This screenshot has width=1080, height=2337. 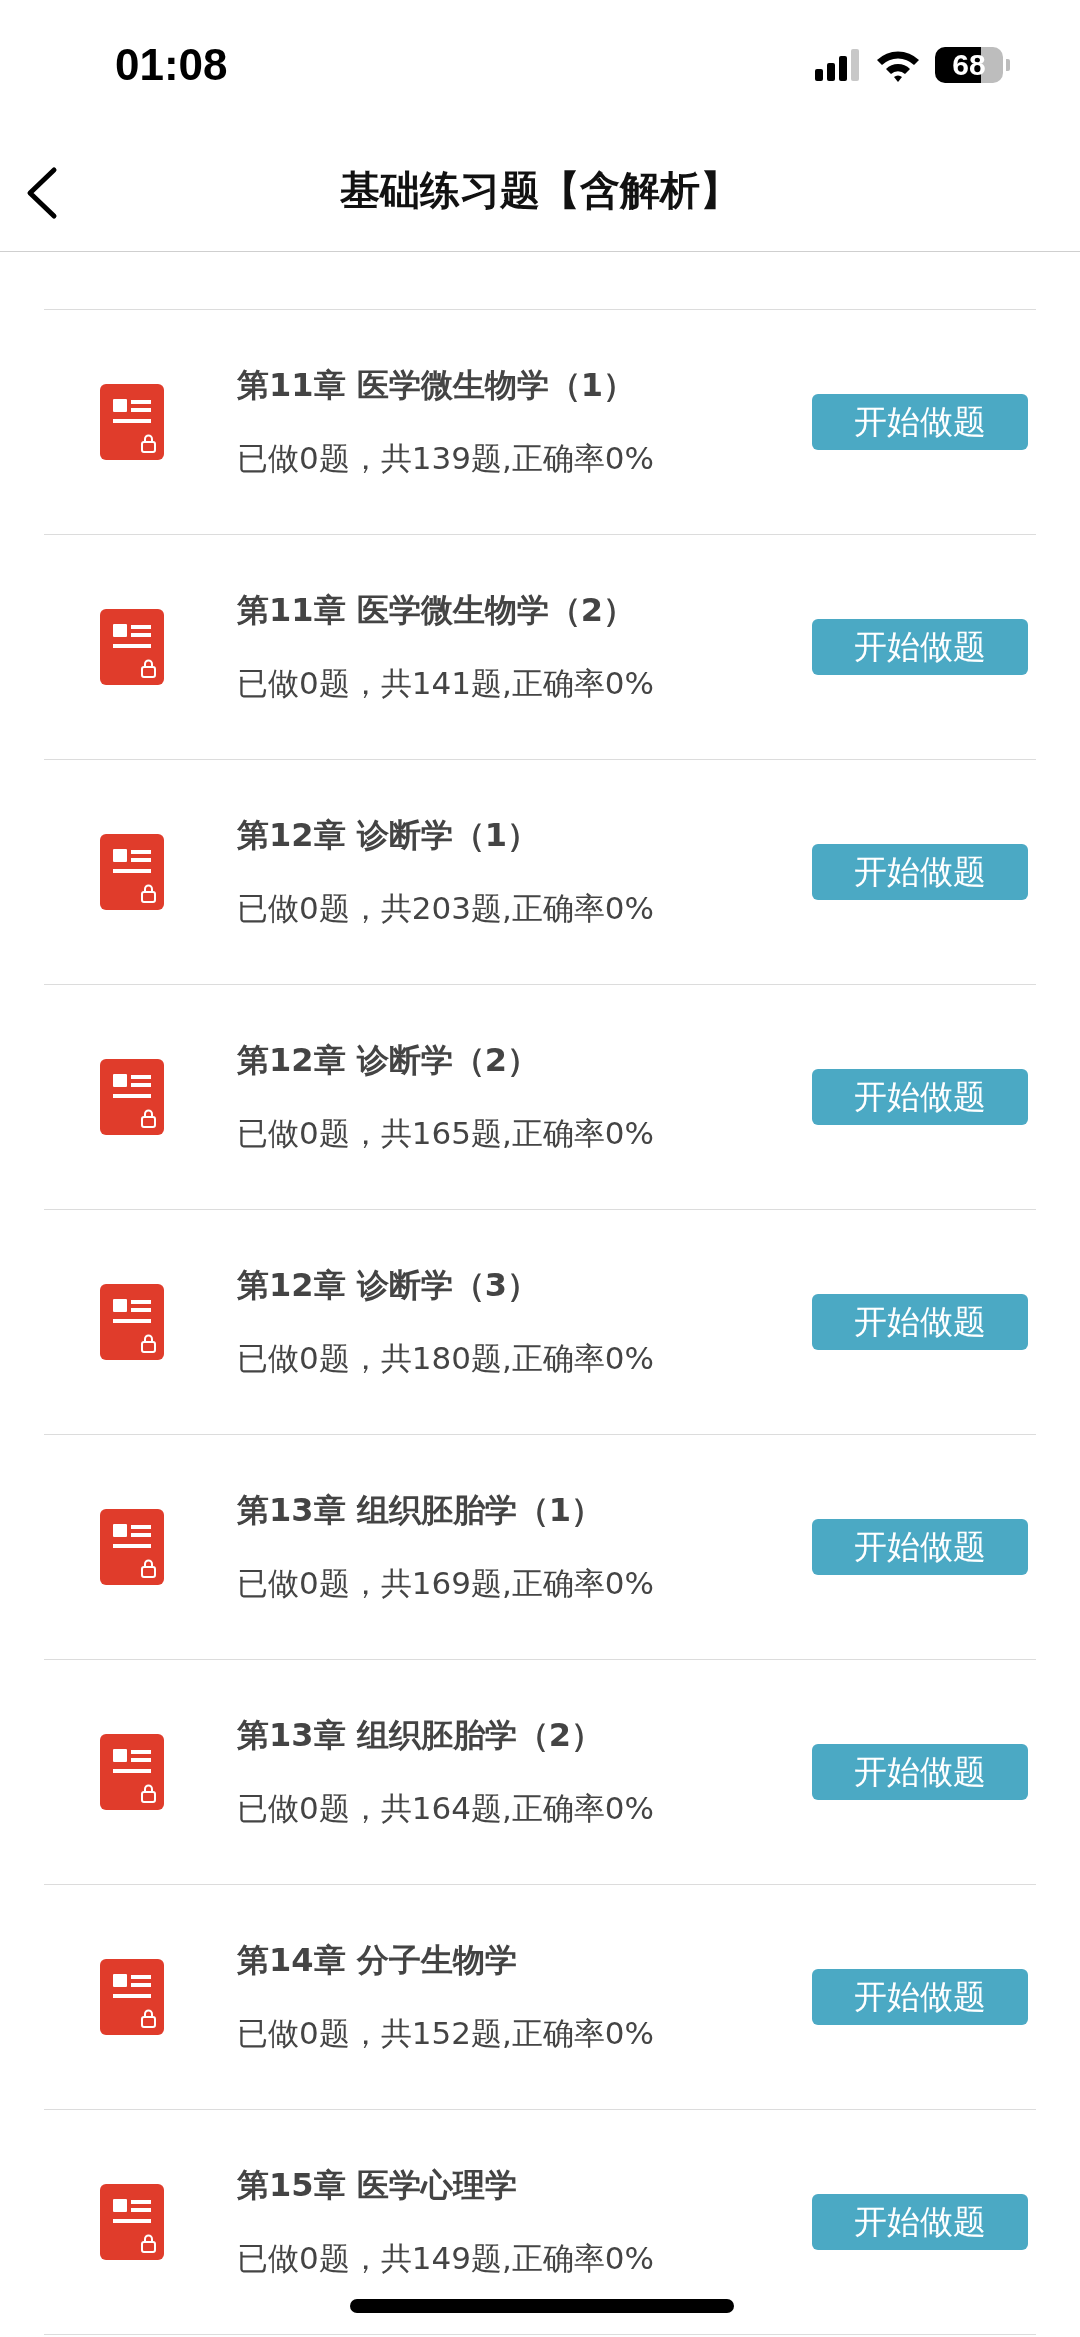 What do you see at coordinates (838, 65) in the screenshot?
I see `signal-icon` at bounding box center [838, 65].